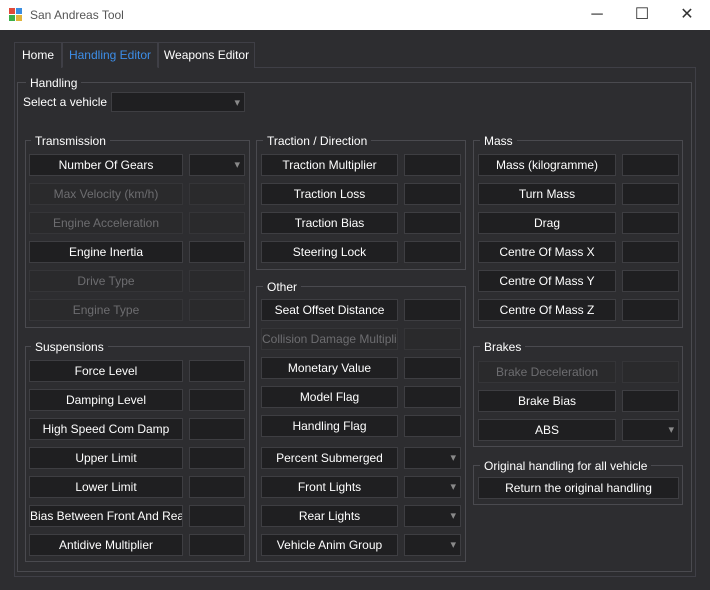 The image size is (710, 590). Describe the element at coordinates (547, 194) in the screenshot. I see `turn-mass-button: Turn Mass` at that location.